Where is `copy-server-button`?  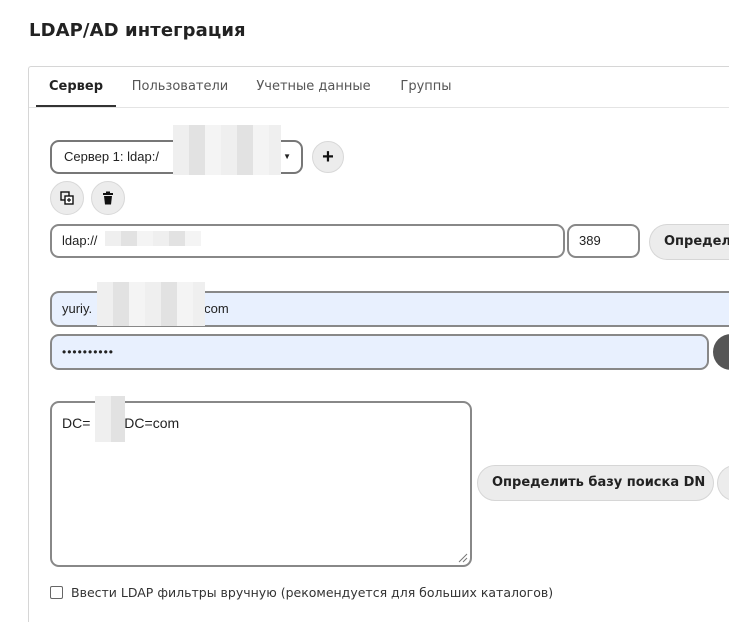 copy-server-button is located at coordinates (67, 198).